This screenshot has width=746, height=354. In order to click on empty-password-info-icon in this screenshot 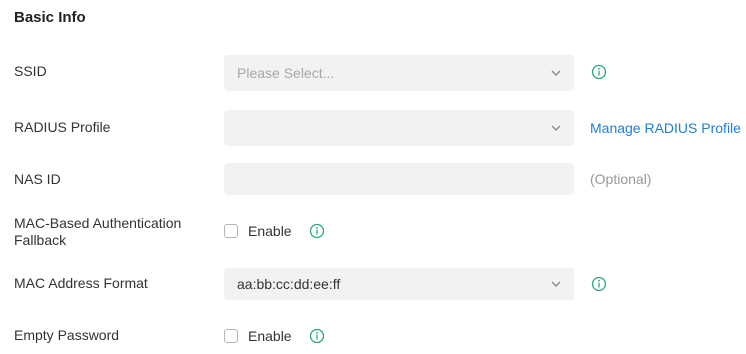, I will do `click(317, 336)`.